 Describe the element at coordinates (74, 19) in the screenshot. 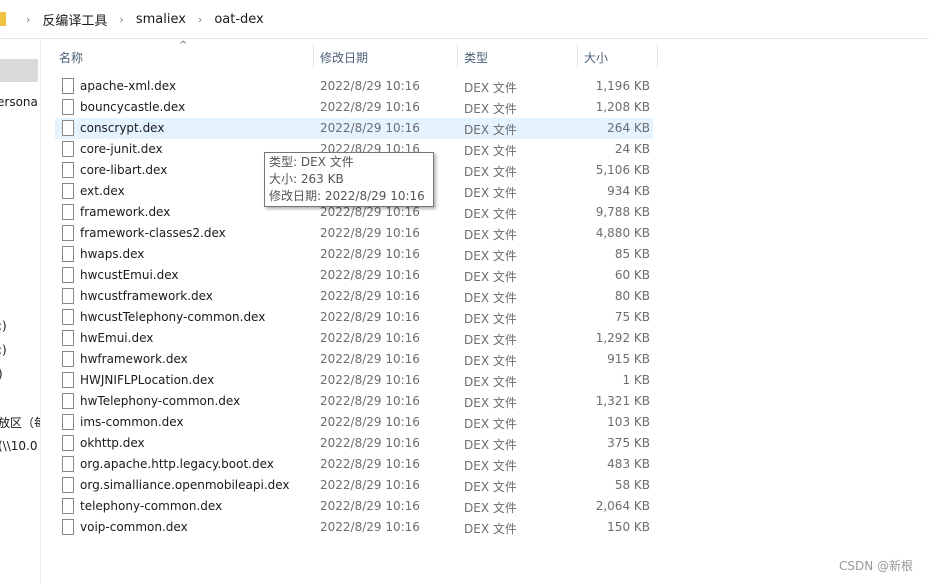

I see `breadcrumb-item: 反编译工具` at that location.